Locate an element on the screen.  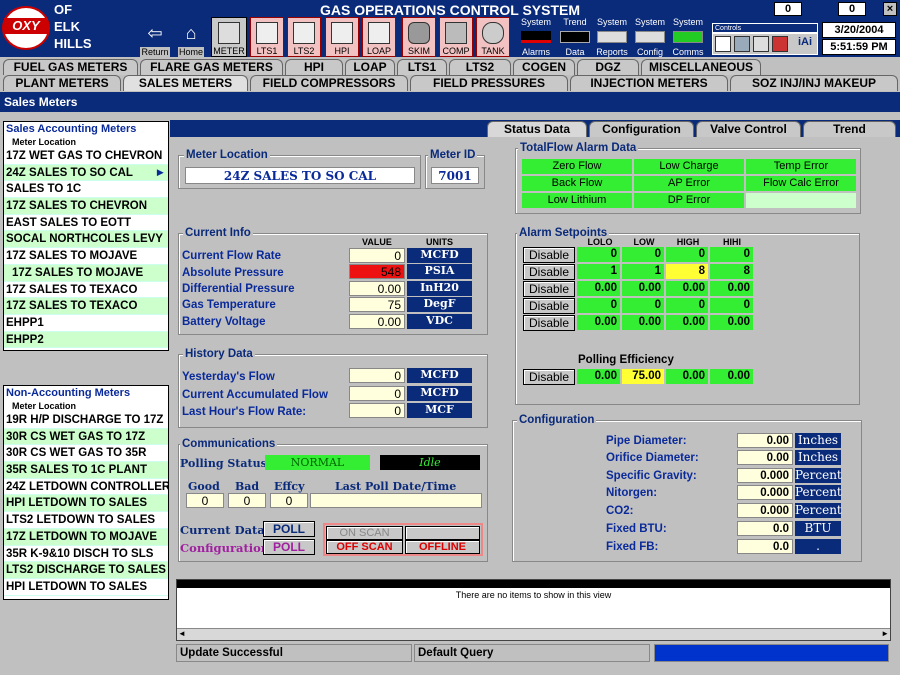
tab-miscellaneous: MISCELLANEOUS is located at coordinates (701, 67).